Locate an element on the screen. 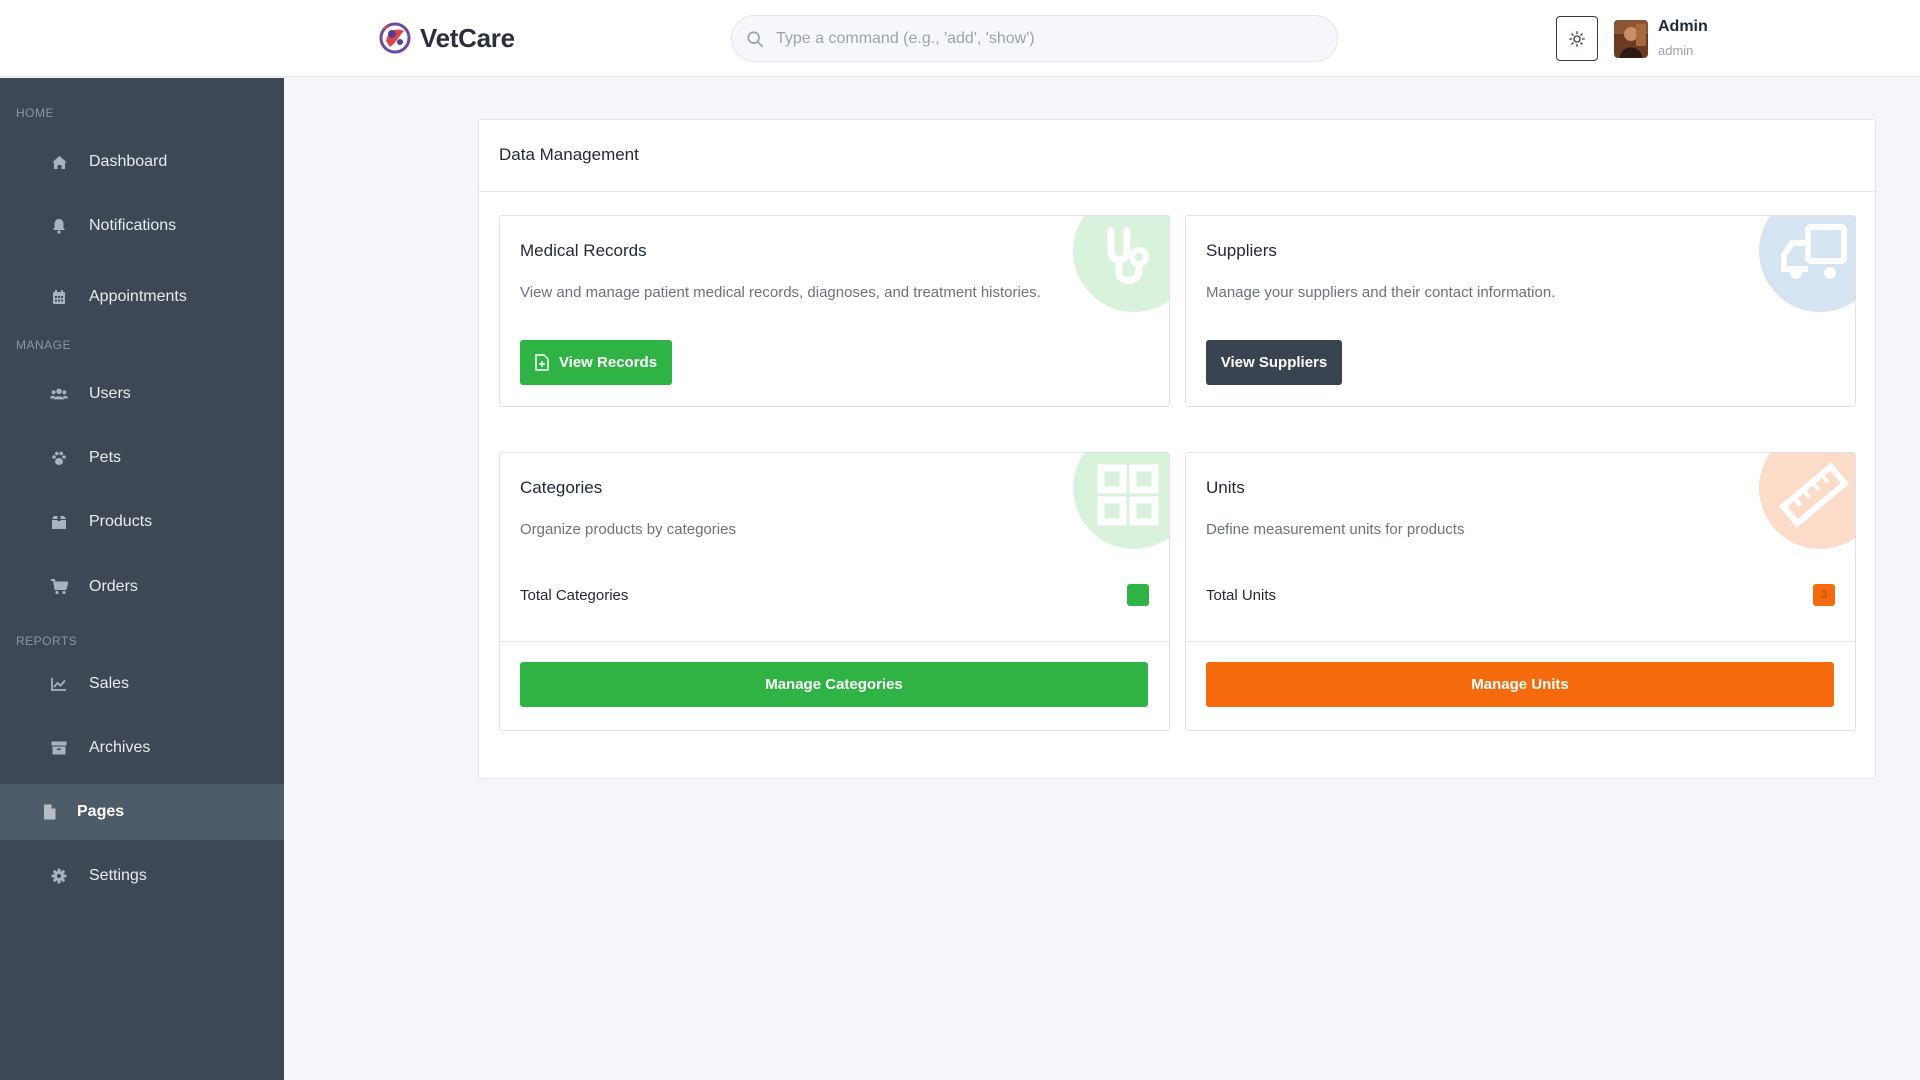  total-categories-badge: 5 is located at coordinates (1138, 595).